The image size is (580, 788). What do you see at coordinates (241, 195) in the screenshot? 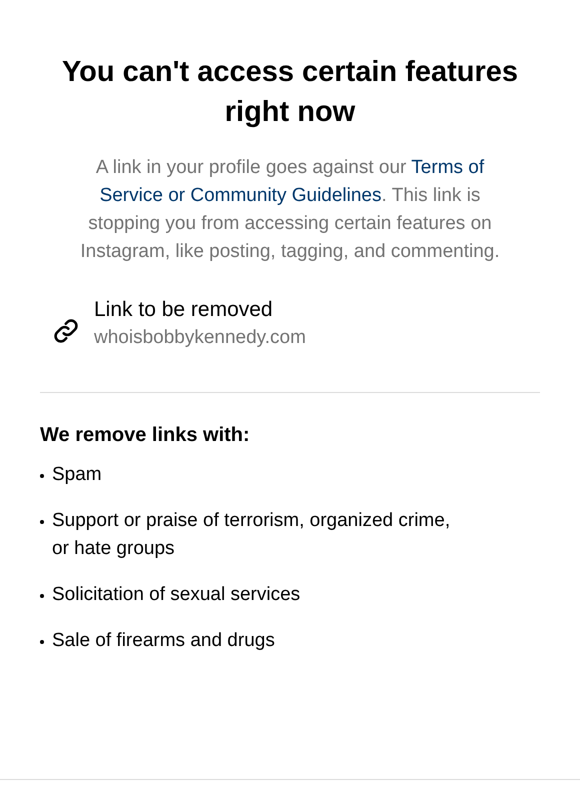
I see `terms-link: Service or Community Guidelines` at bounding box center [241, 195].